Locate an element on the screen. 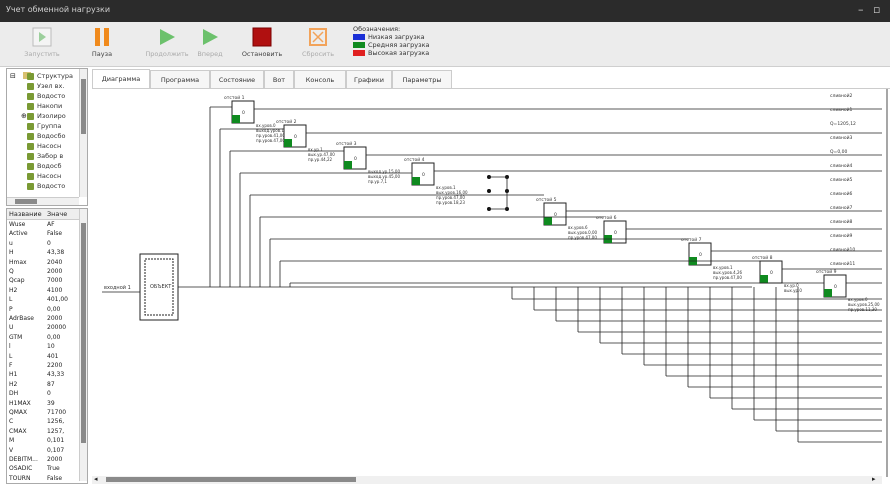 The height and width of the screenshot is (487, 890). property-value: 7000 is located at coordinates (54, 280).